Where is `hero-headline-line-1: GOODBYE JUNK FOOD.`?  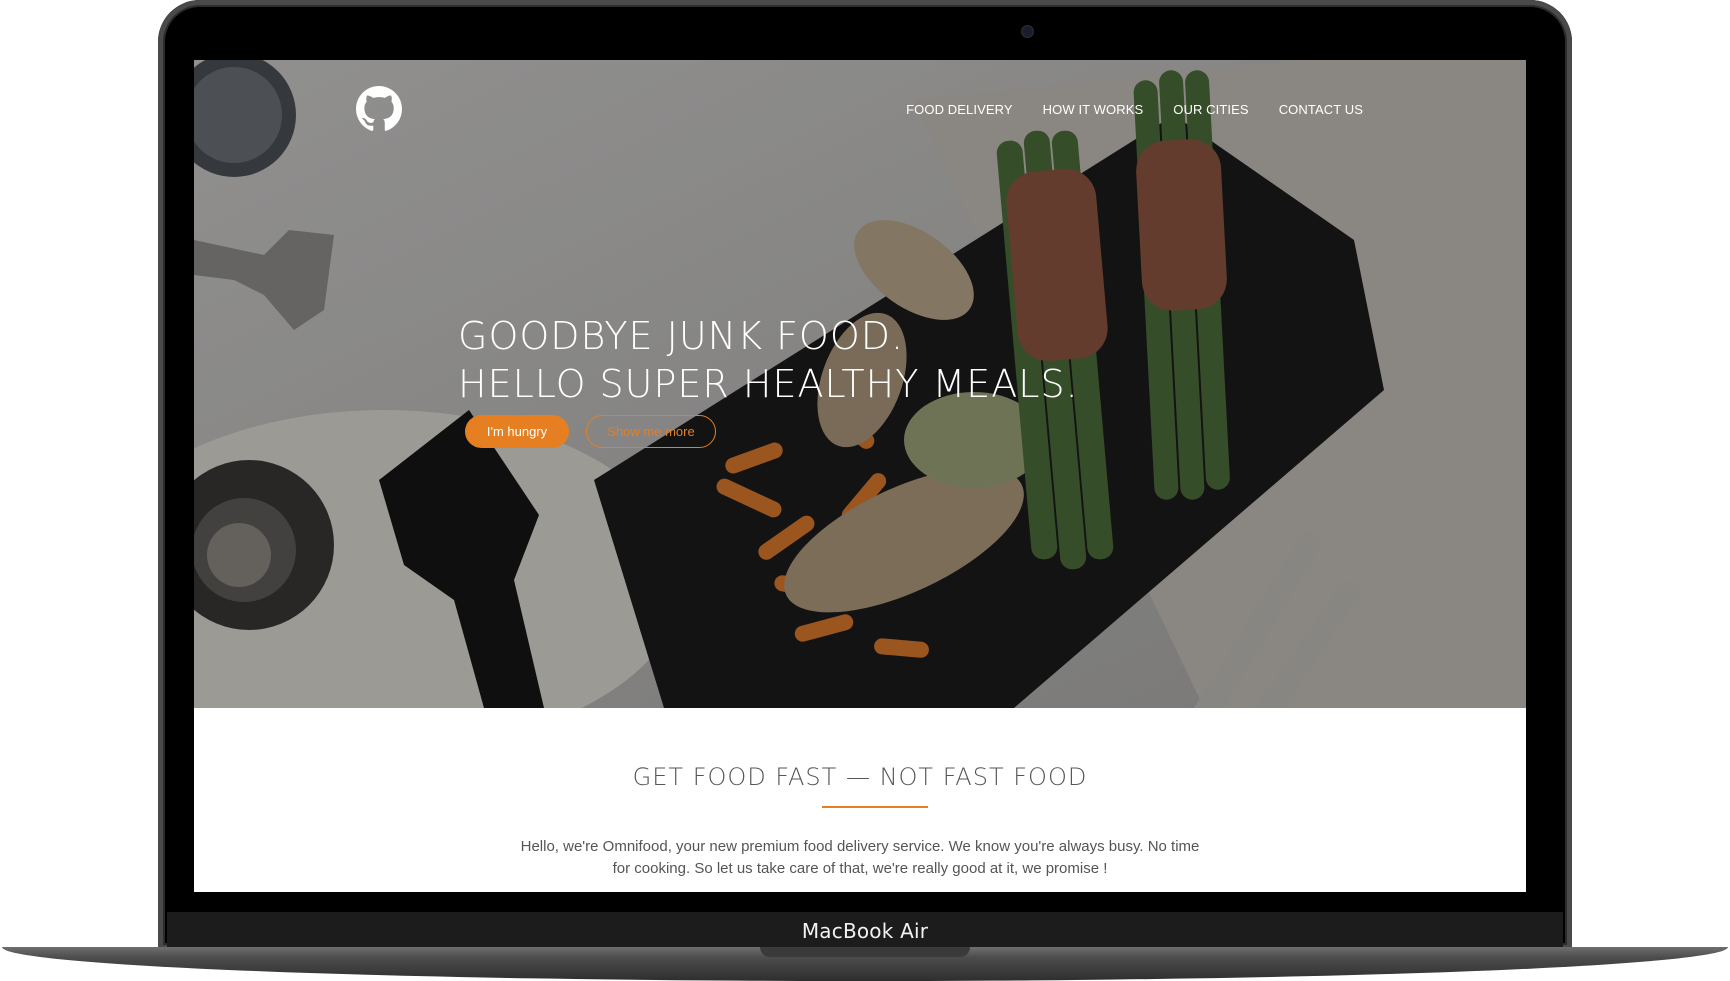
hero-headline-line-1: GOODBYE JUNK FOOD. is located at coordinates (681, 336).